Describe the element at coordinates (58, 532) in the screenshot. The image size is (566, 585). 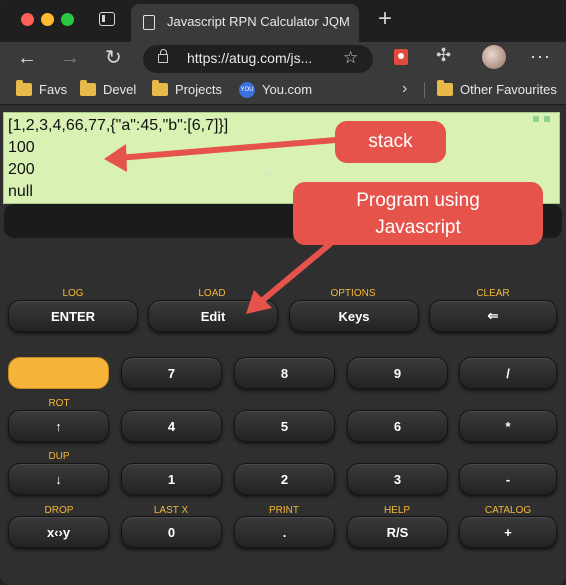
I see `swap-button: x‹›y` at that location.